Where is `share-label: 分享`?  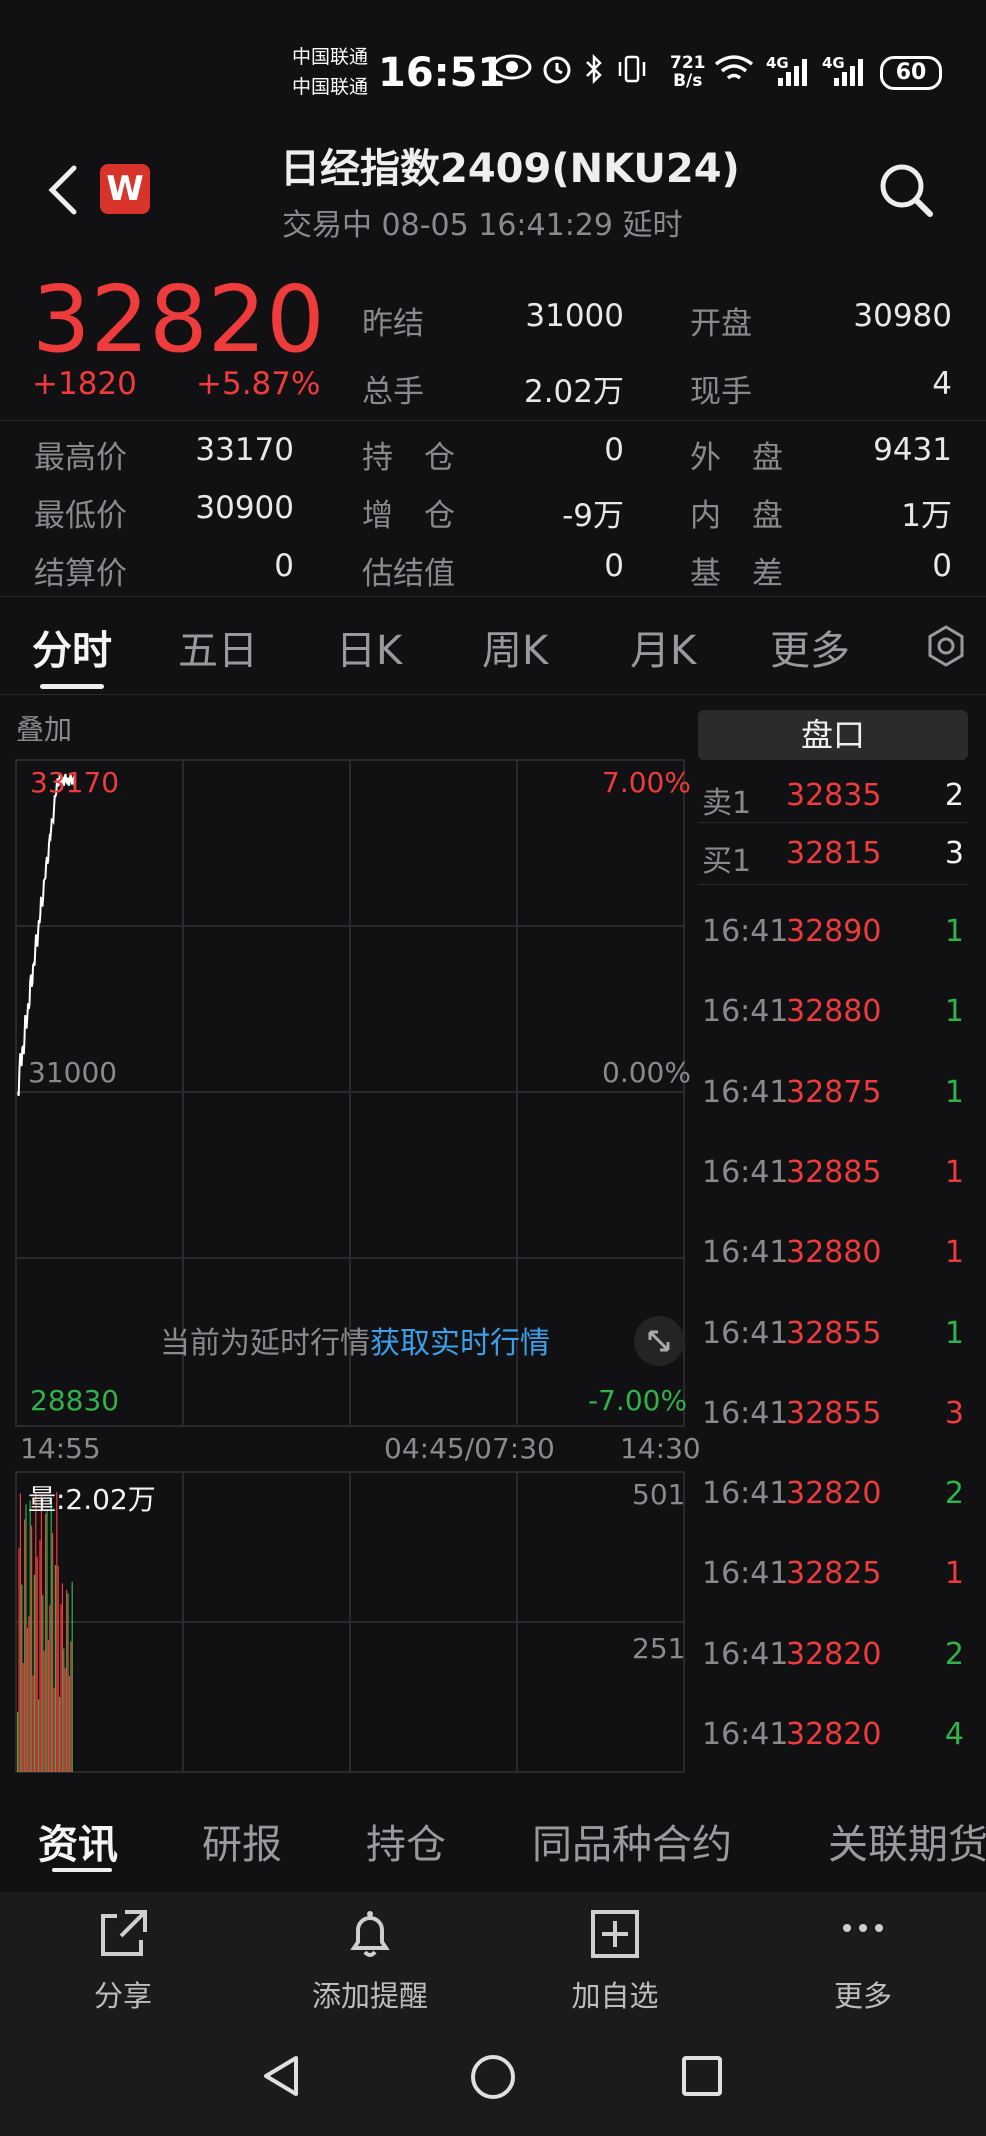
share-label: 分享 is located at coordinates (122, 1996).